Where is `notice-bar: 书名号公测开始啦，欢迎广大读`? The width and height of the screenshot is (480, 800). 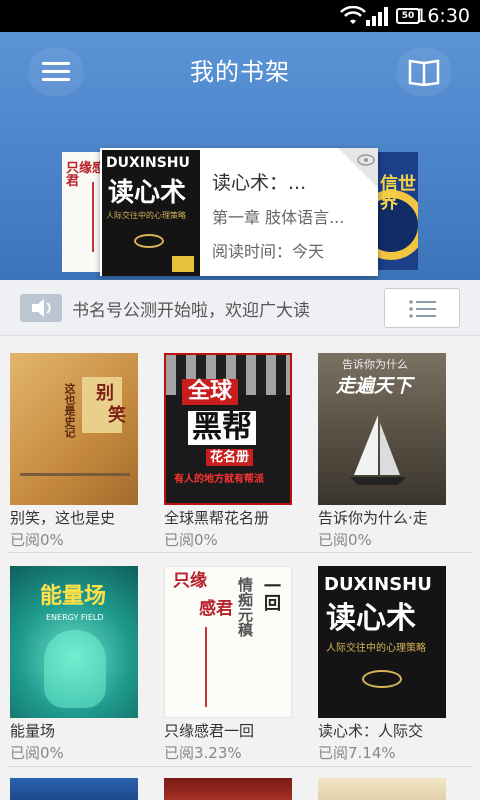 notice-bar: 书名号公测开始啦，欢迎广大读 is located at coordinates (240, 308).